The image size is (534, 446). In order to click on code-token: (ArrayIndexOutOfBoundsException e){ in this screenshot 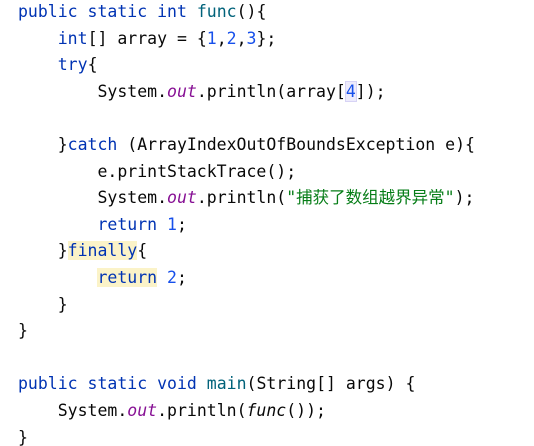, I will do `click(296, 144)`.